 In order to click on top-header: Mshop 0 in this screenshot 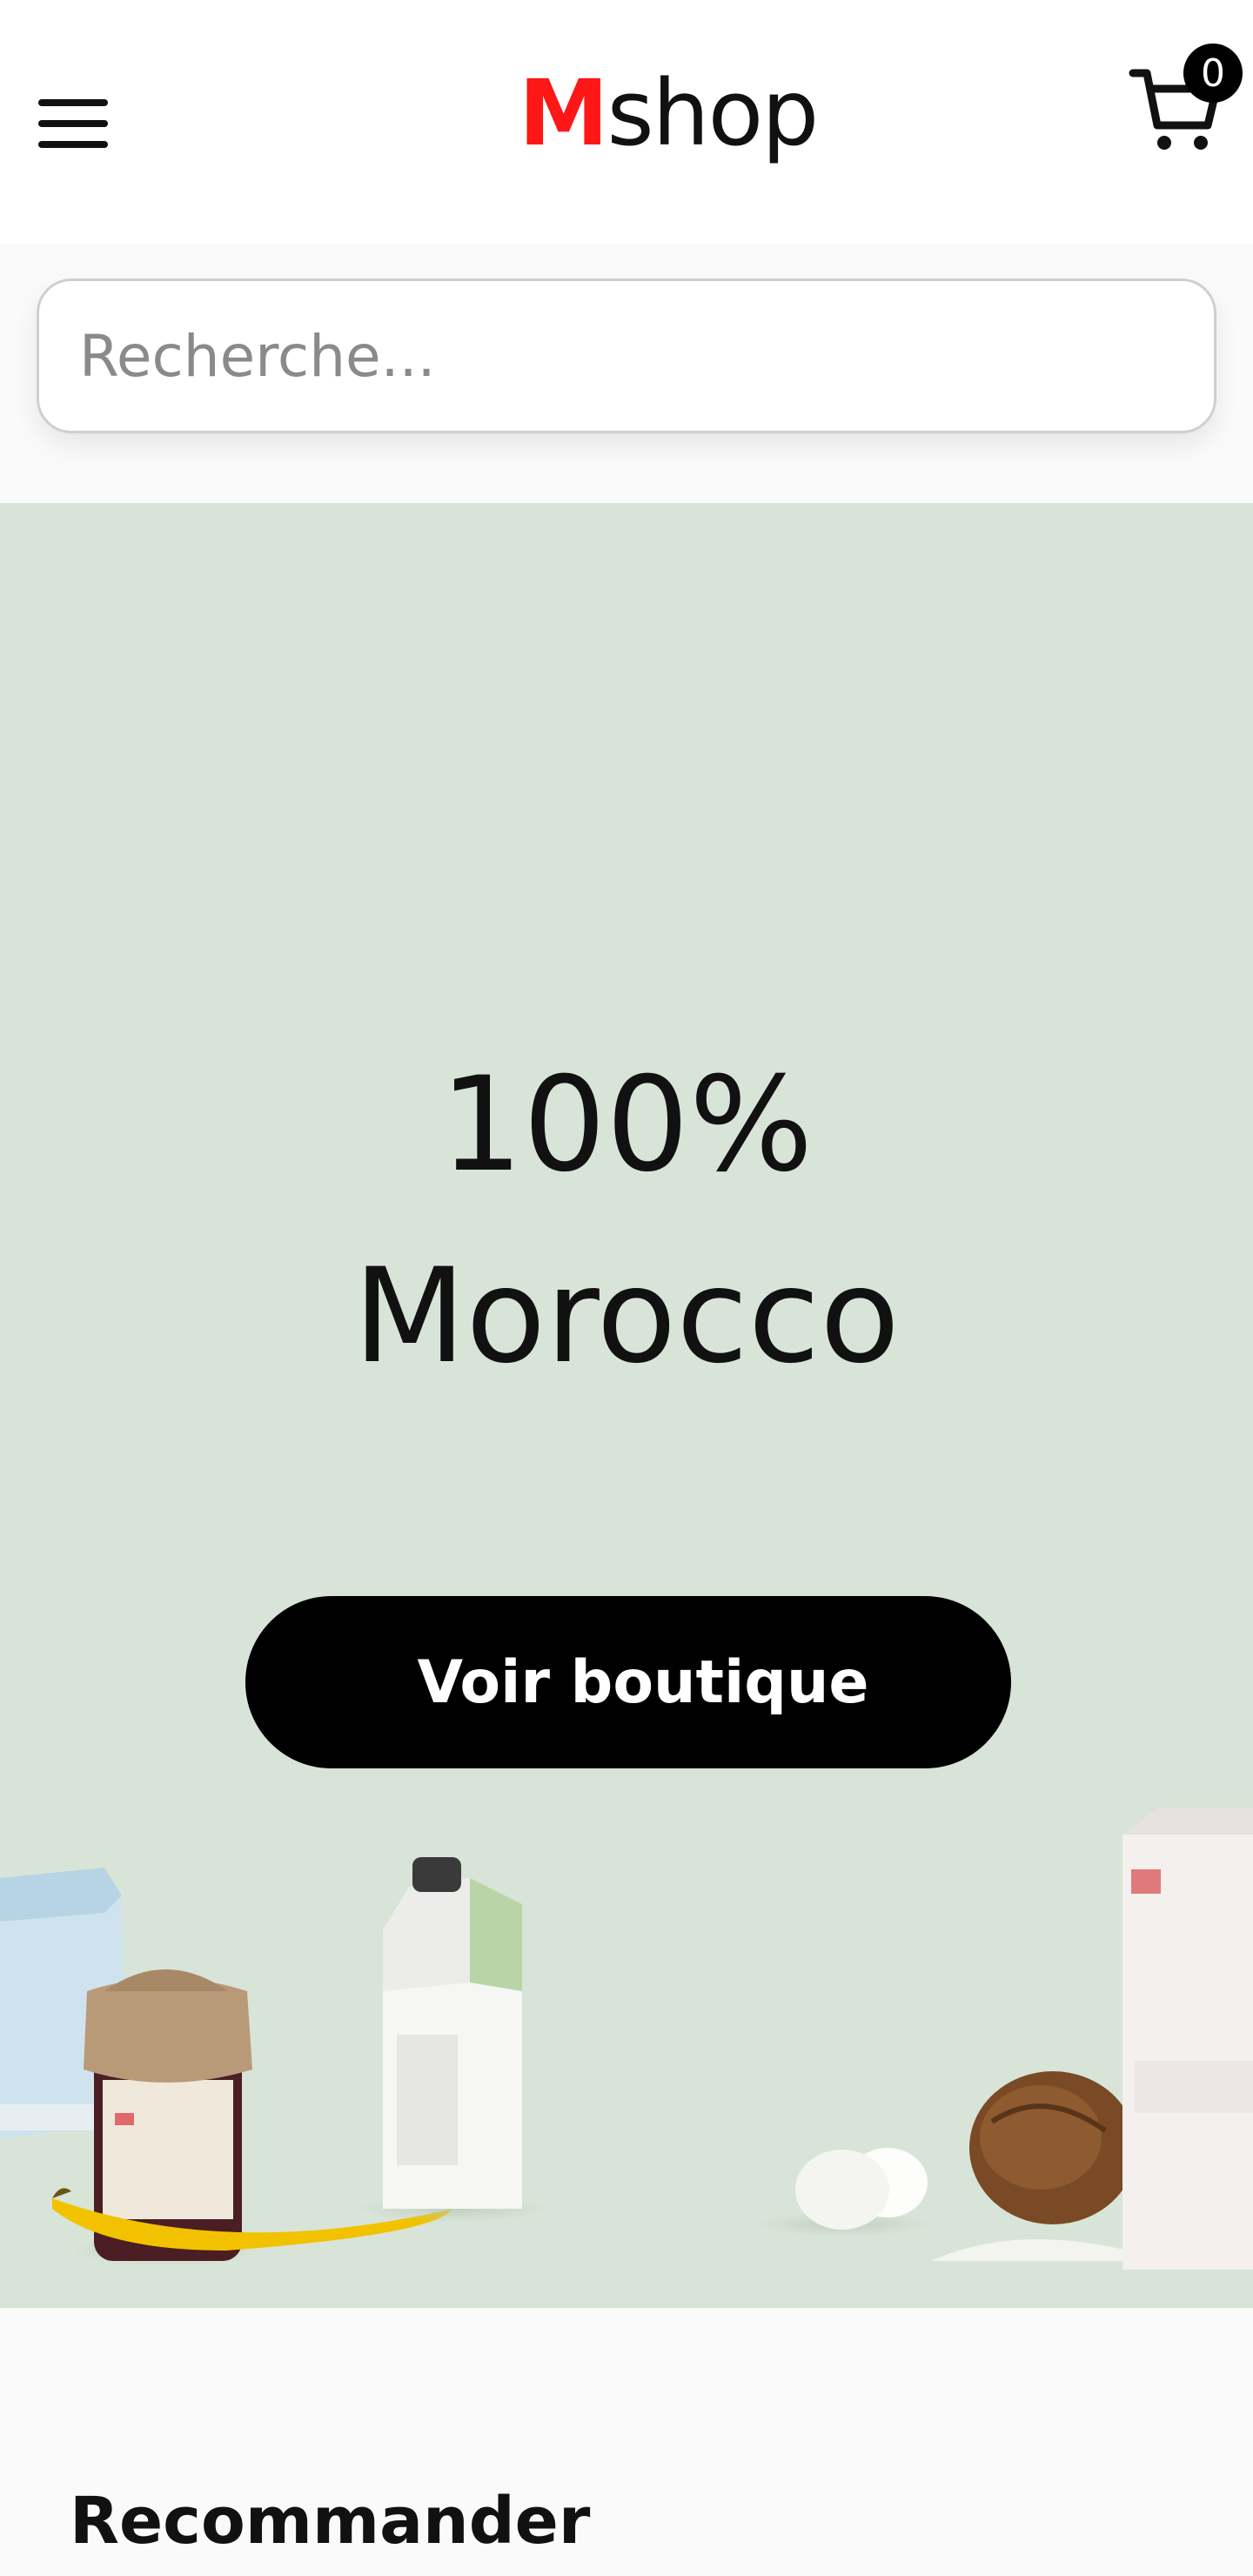, I will do `click(626, 122)`.